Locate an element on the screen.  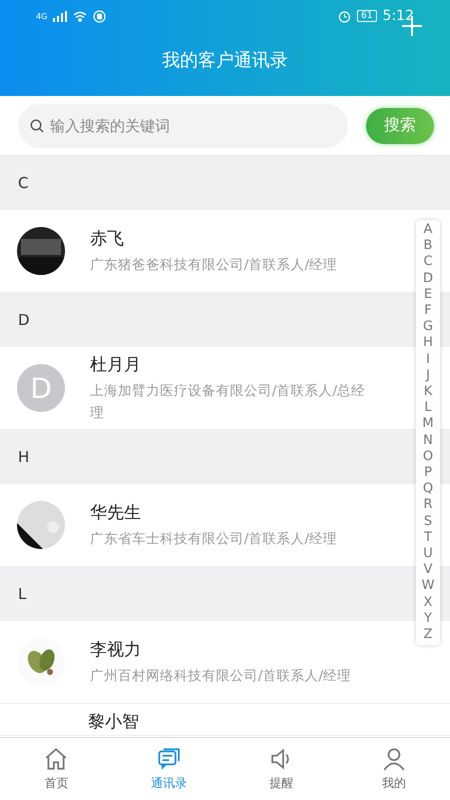
user-icon is located at coordinates (393, 759).